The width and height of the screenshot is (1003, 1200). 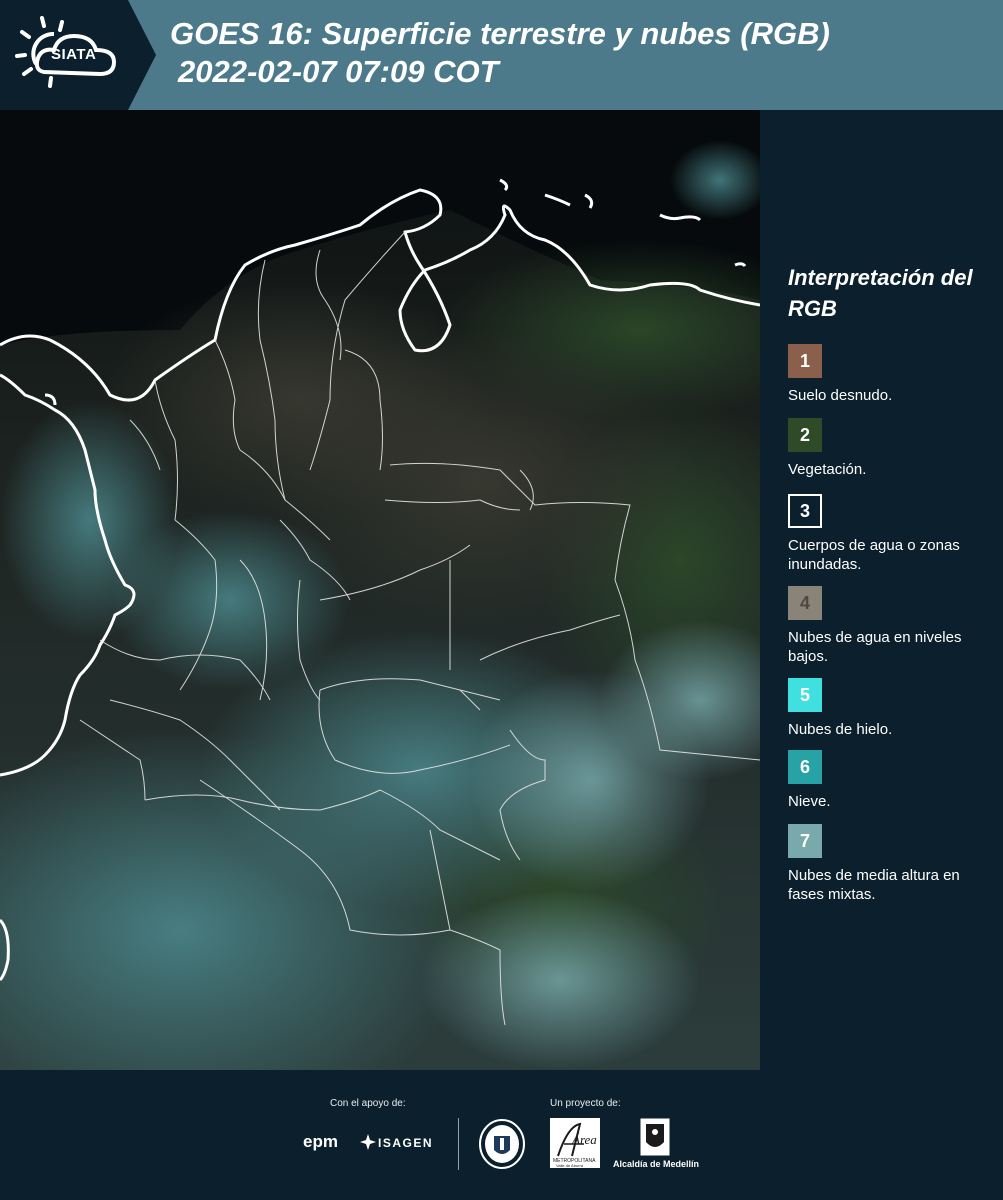 What do you see at coordinates (893, 780) in the screenshot?
I see `legend-item: 6 Nieve.` at bounding box center [893, 780].